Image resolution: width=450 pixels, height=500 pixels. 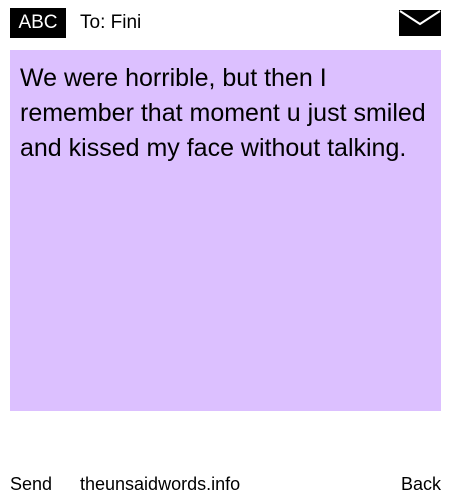 What do you see at coordinates (421, 484) in the screenshot?
I see `back-softkey: Back` at bounding box center [421, 484].